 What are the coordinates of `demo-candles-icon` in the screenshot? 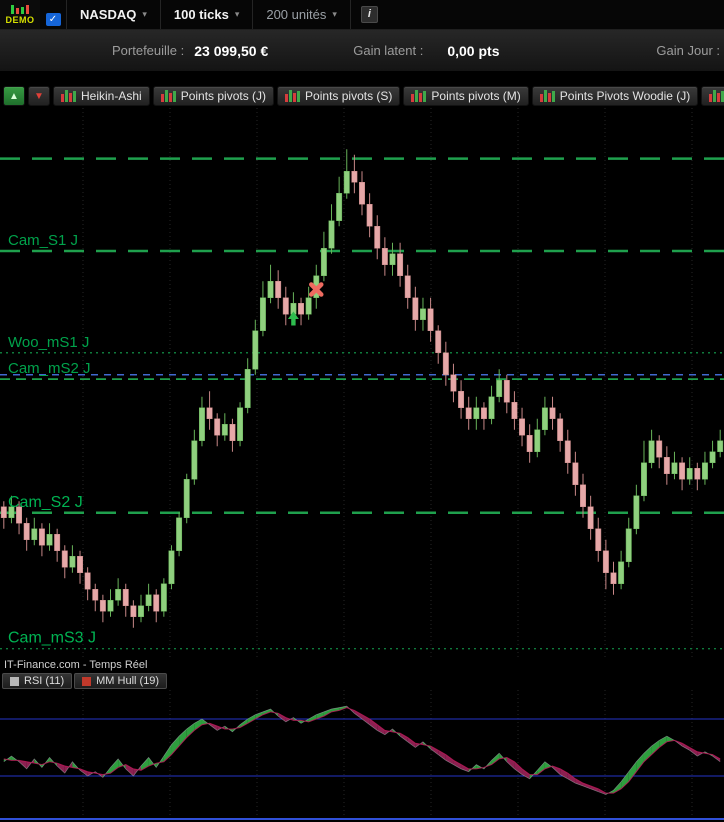 It's located at (20, 9).